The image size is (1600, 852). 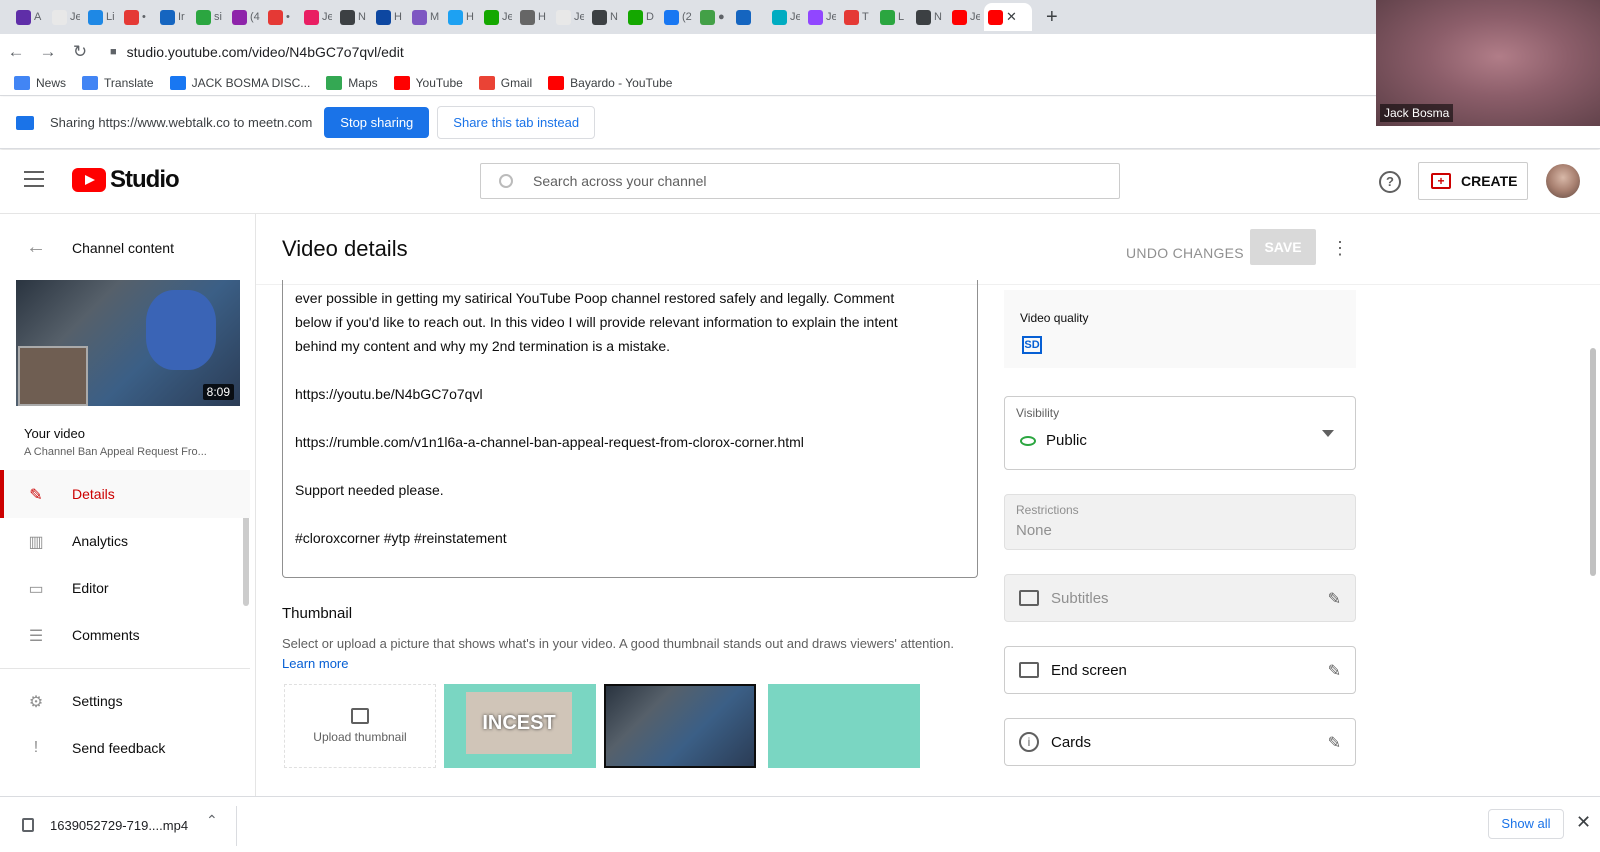 I want to click on sidebar-item-label: Analytics, so click(x=100, y=541).